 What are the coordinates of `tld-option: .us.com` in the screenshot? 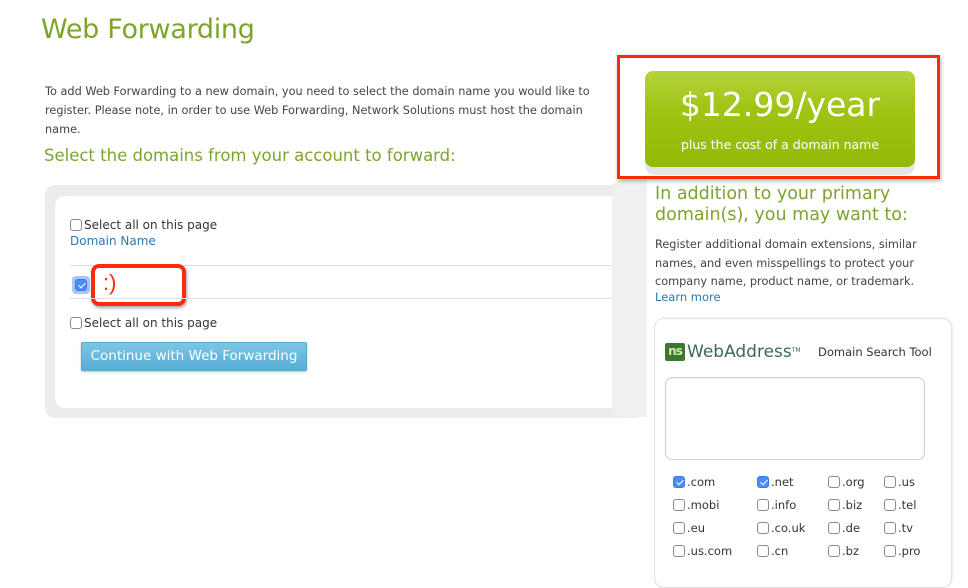 It's located at (702, 551).